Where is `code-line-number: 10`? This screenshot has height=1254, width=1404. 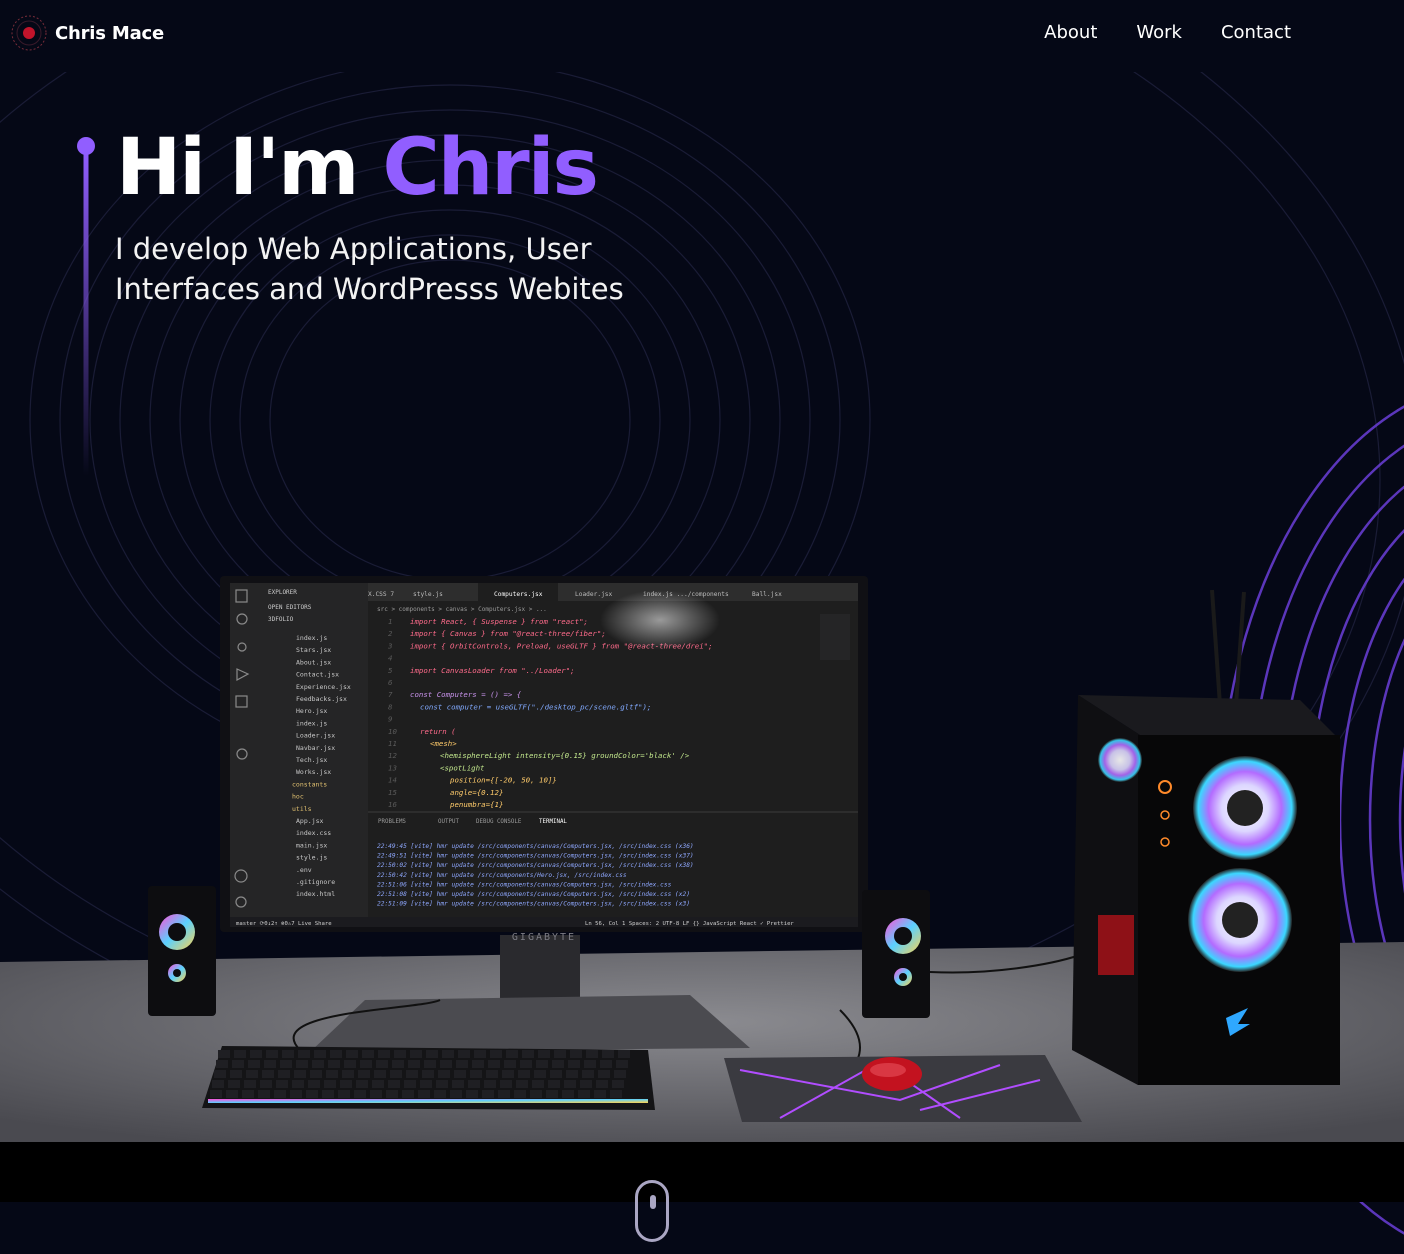 code-line-number: 10 is located at coordinates (392, 731).